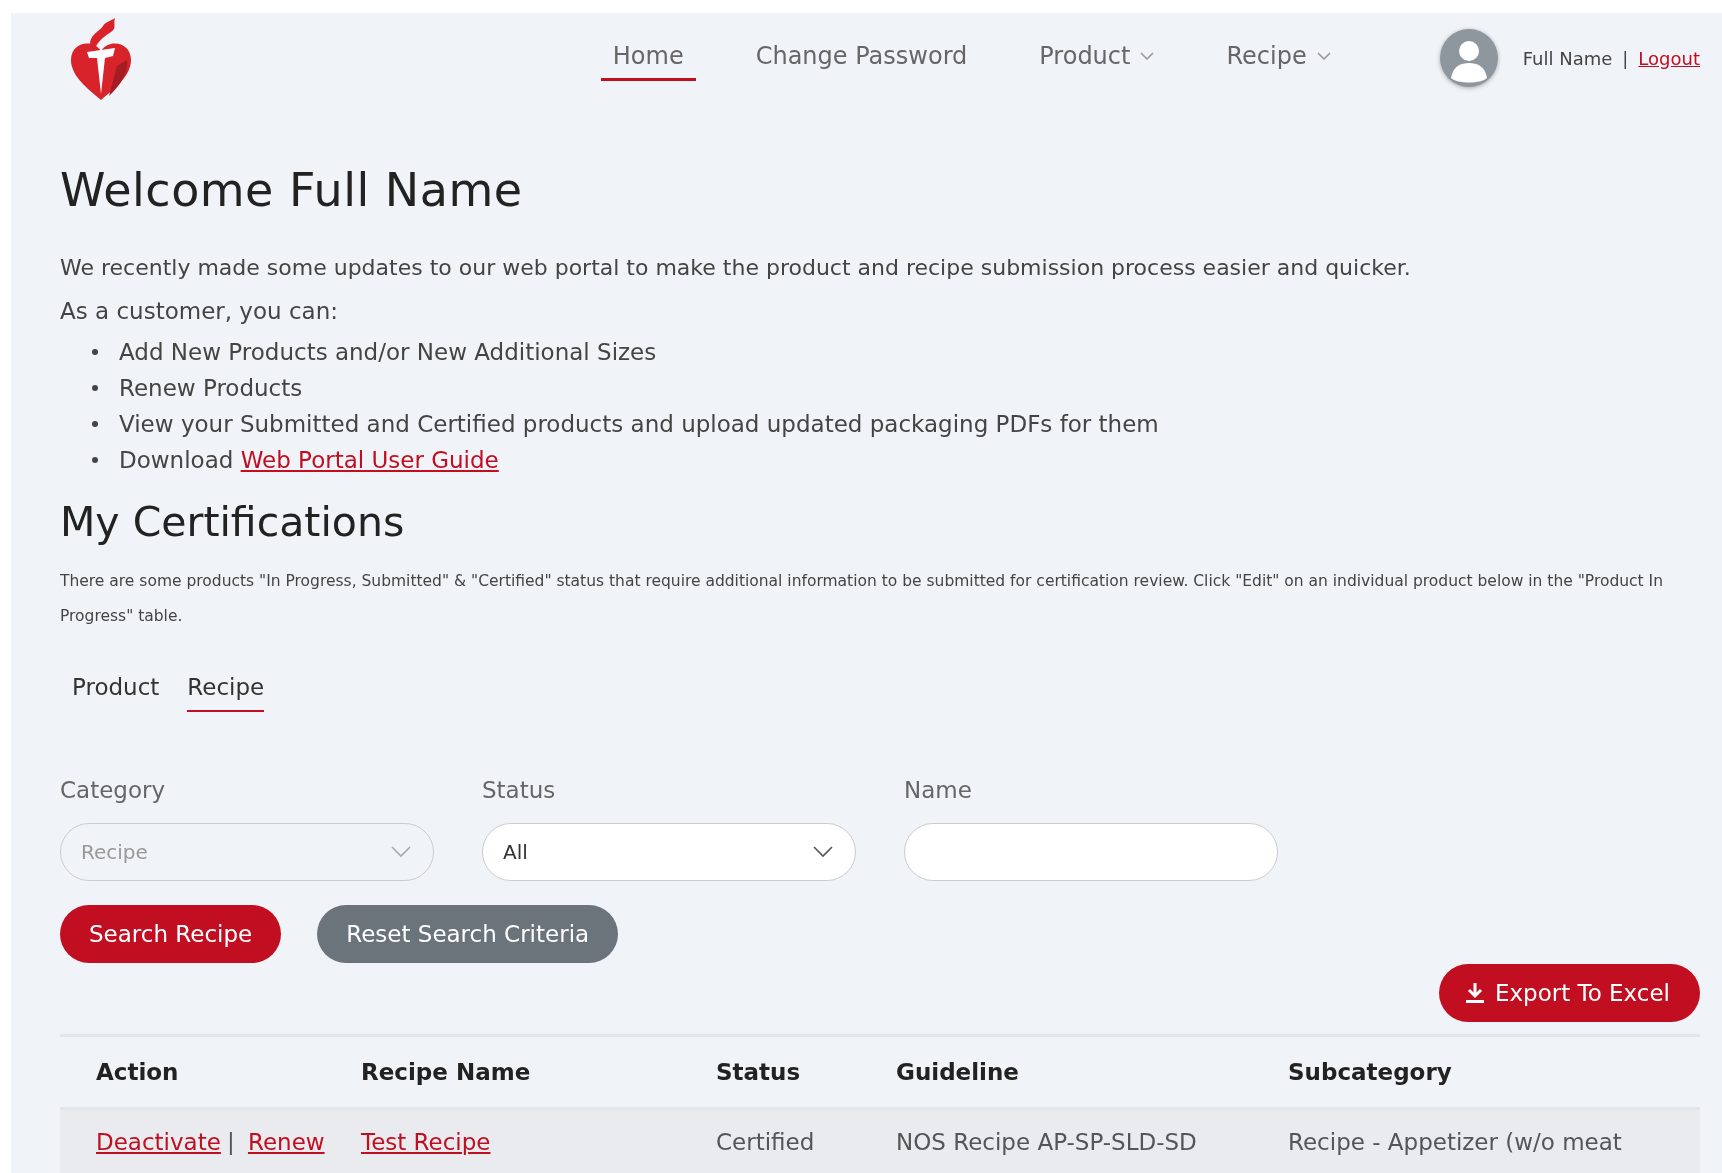 The image size is (1722, 1173). I want to click on nav-link: Product, so click(1097, 58).